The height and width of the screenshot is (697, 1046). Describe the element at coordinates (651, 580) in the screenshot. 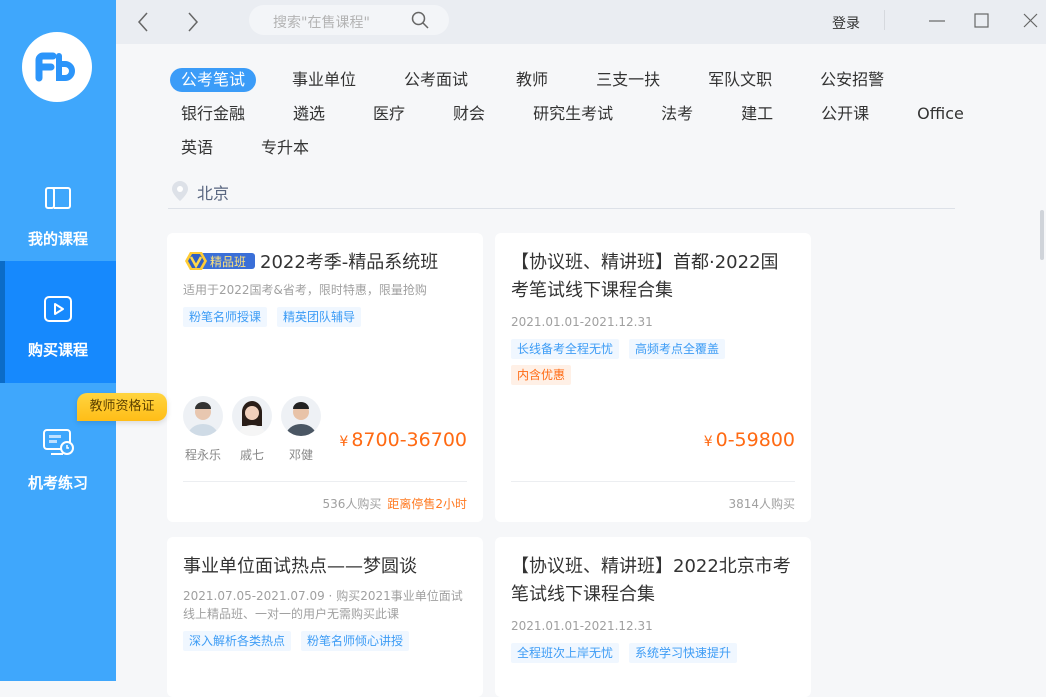

I see `course-title: 【协议班、精讲班】2022北京市考笔试线下课程合集` at that location.